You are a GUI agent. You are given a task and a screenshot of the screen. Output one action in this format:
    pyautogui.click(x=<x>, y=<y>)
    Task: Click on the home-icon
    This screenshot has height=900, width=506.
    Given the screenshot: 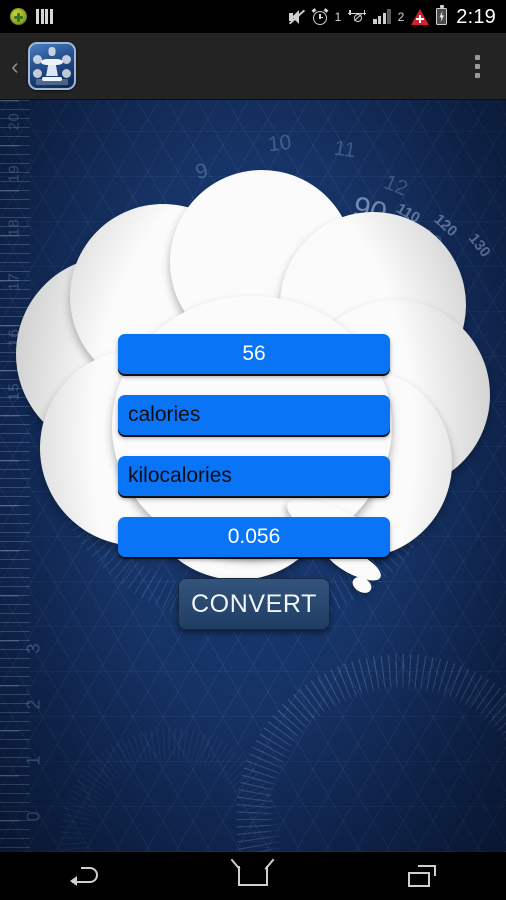 What is the action you would take?
    pyautogui.click(x=252, y=876)
    